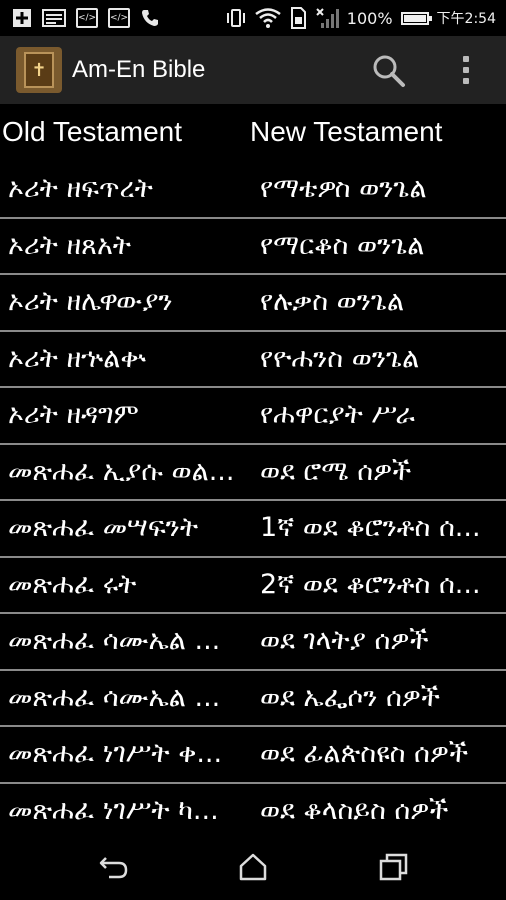  Describe the element at coordinates (127, 246) in the screenshot. I see `old-testament-book: ኦሪት ዘጸአት` at that location.